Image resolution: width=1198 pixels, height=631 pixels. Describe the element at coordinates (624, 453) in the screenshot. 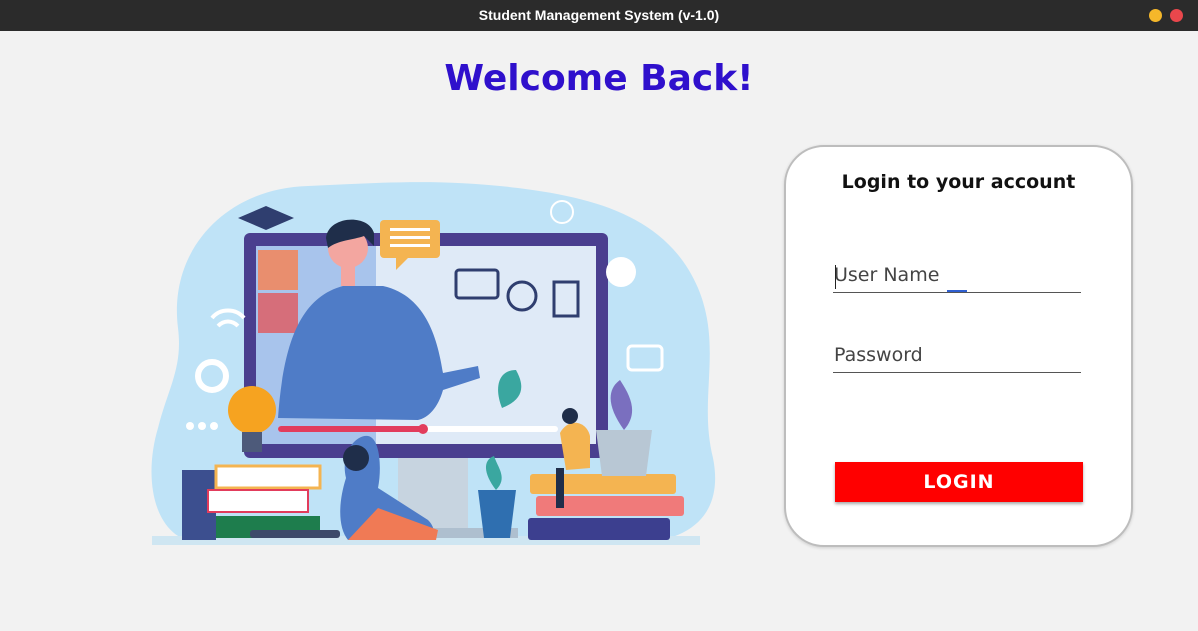

I see `potted-plant-icon` at that location.